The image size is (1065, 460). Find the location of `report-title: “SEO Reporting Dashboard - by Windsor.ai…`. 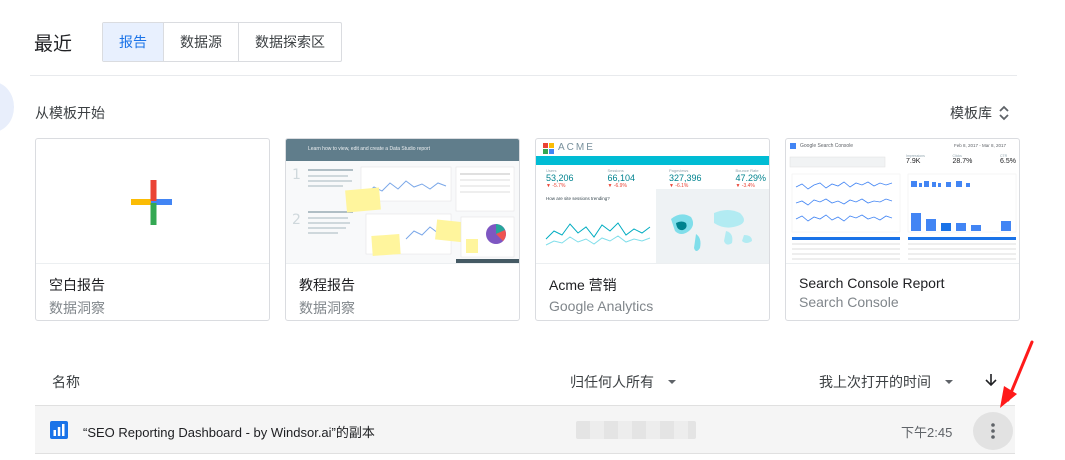

report-title: “SEO Reporting Dashboard - by Windsor.ai… is located at coordinates (229, 432).